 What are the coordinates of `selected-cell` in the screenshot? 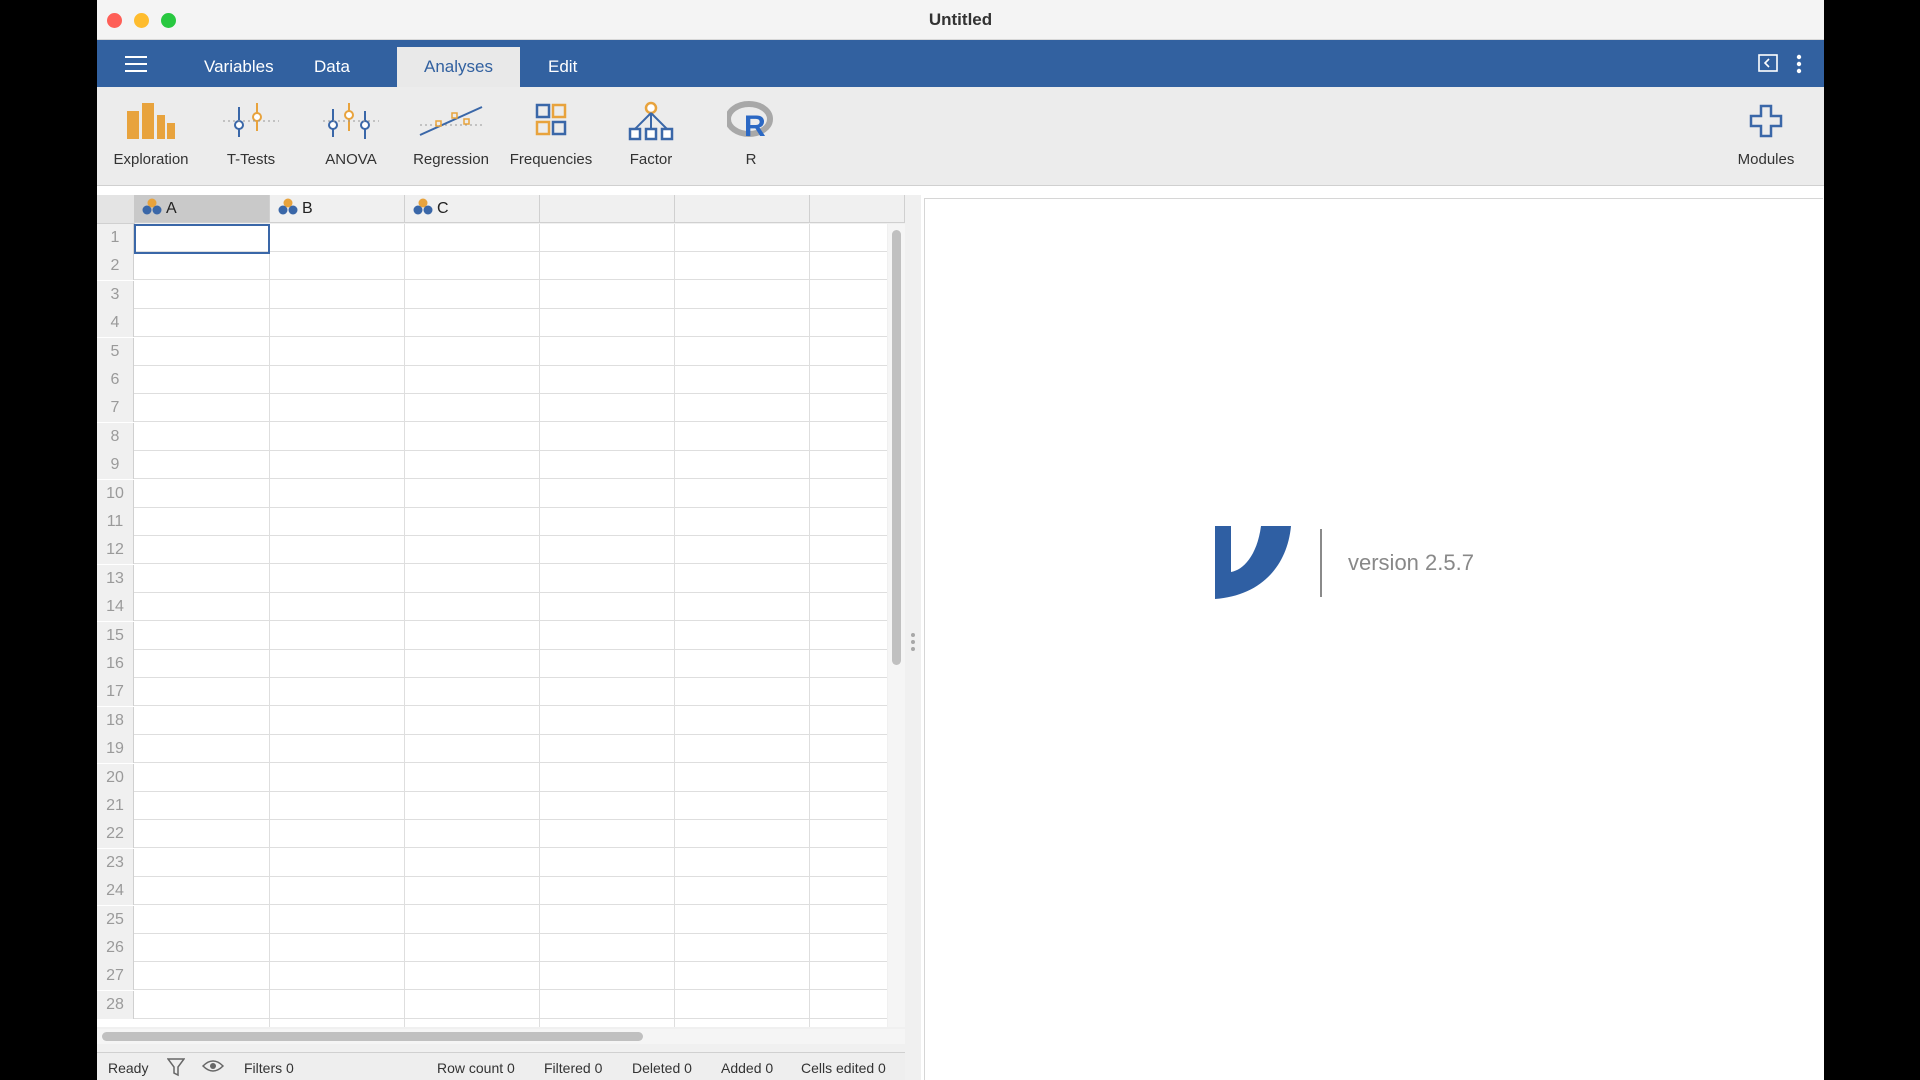 It's located at (202, 239).